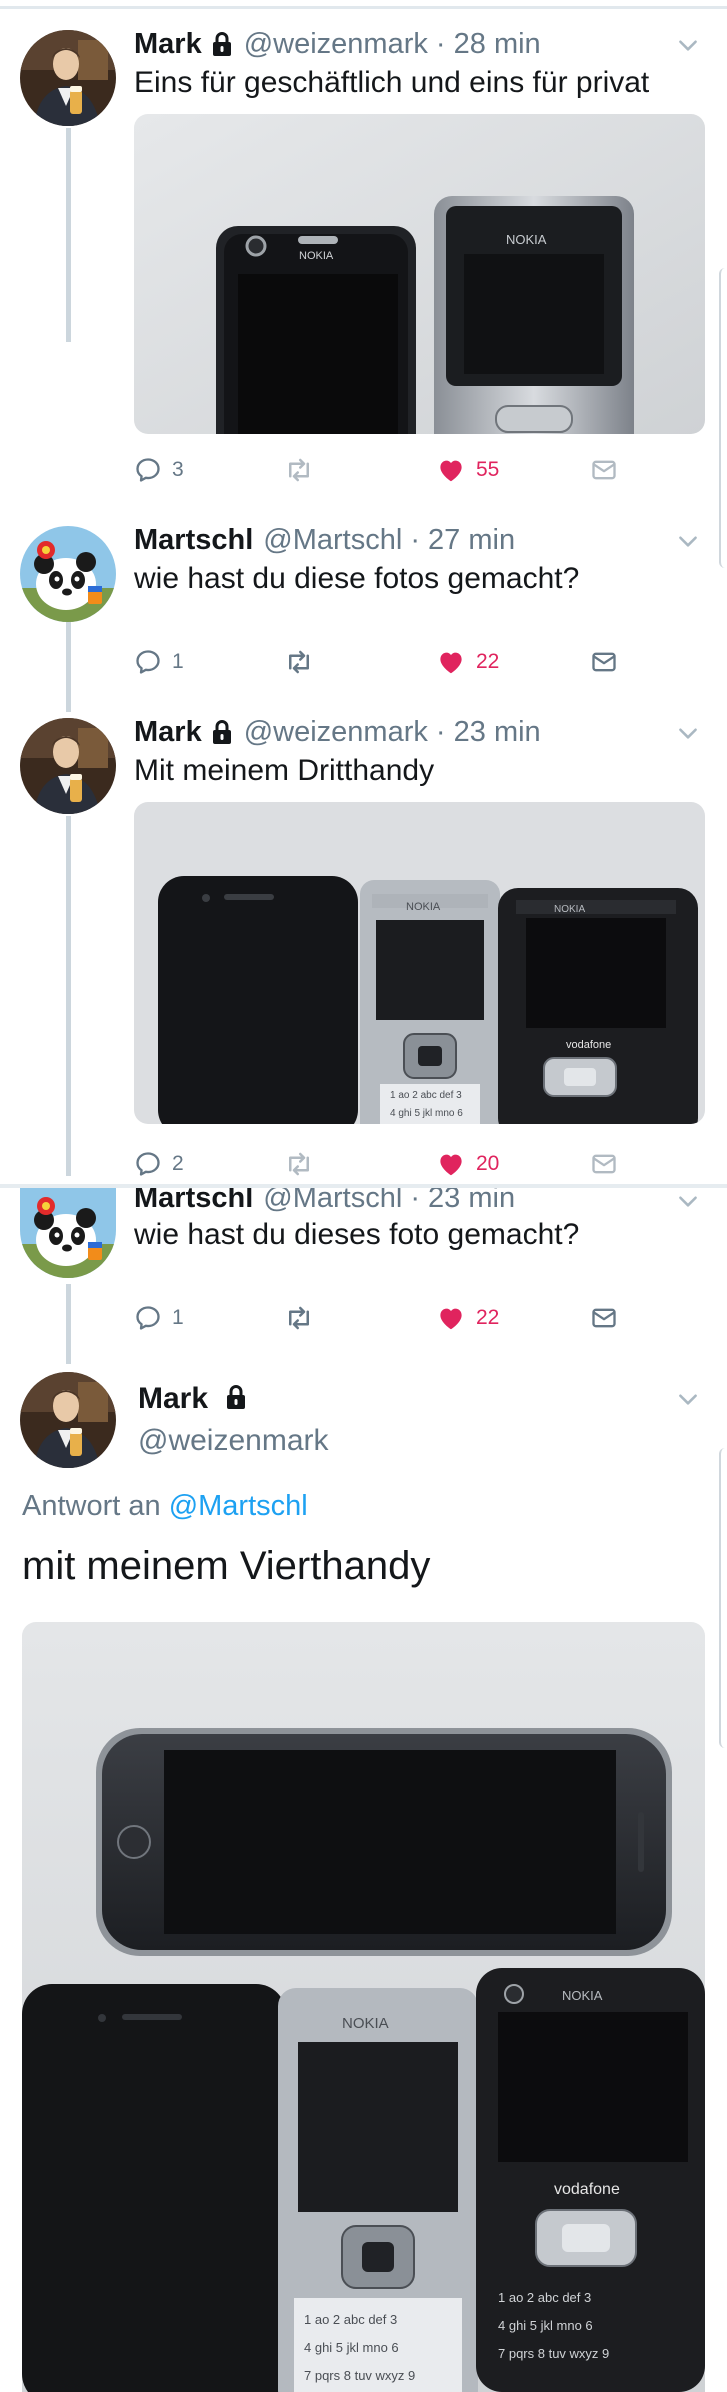  I want to click on like-count: 55, so click(488, 469).